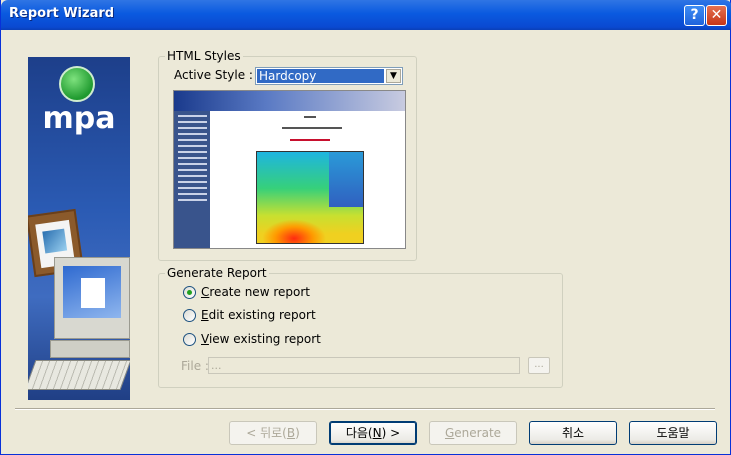  I want to click on window-title: Report Wizard, so click(62, 13).